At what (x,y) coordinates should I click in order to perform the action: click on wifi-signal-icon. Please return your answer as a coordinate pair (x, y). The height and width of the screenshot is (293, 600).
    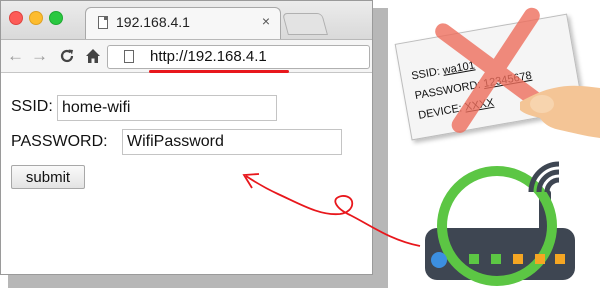
    Looking at the image, I should click on (544, 177).